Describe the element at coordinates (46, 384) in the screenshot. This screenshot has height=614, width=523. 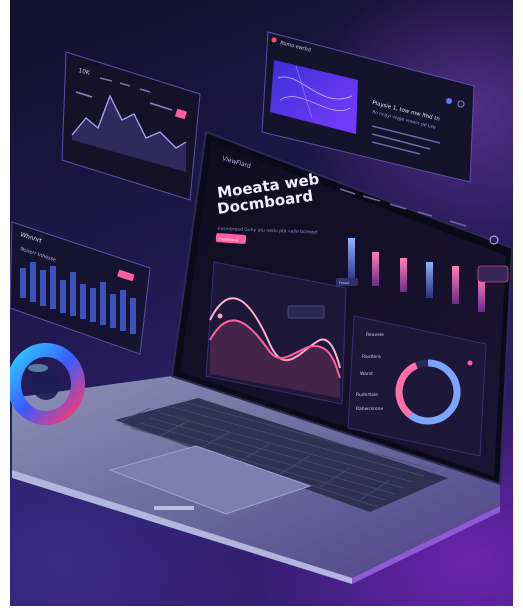
I see `ring-hole` at that location.